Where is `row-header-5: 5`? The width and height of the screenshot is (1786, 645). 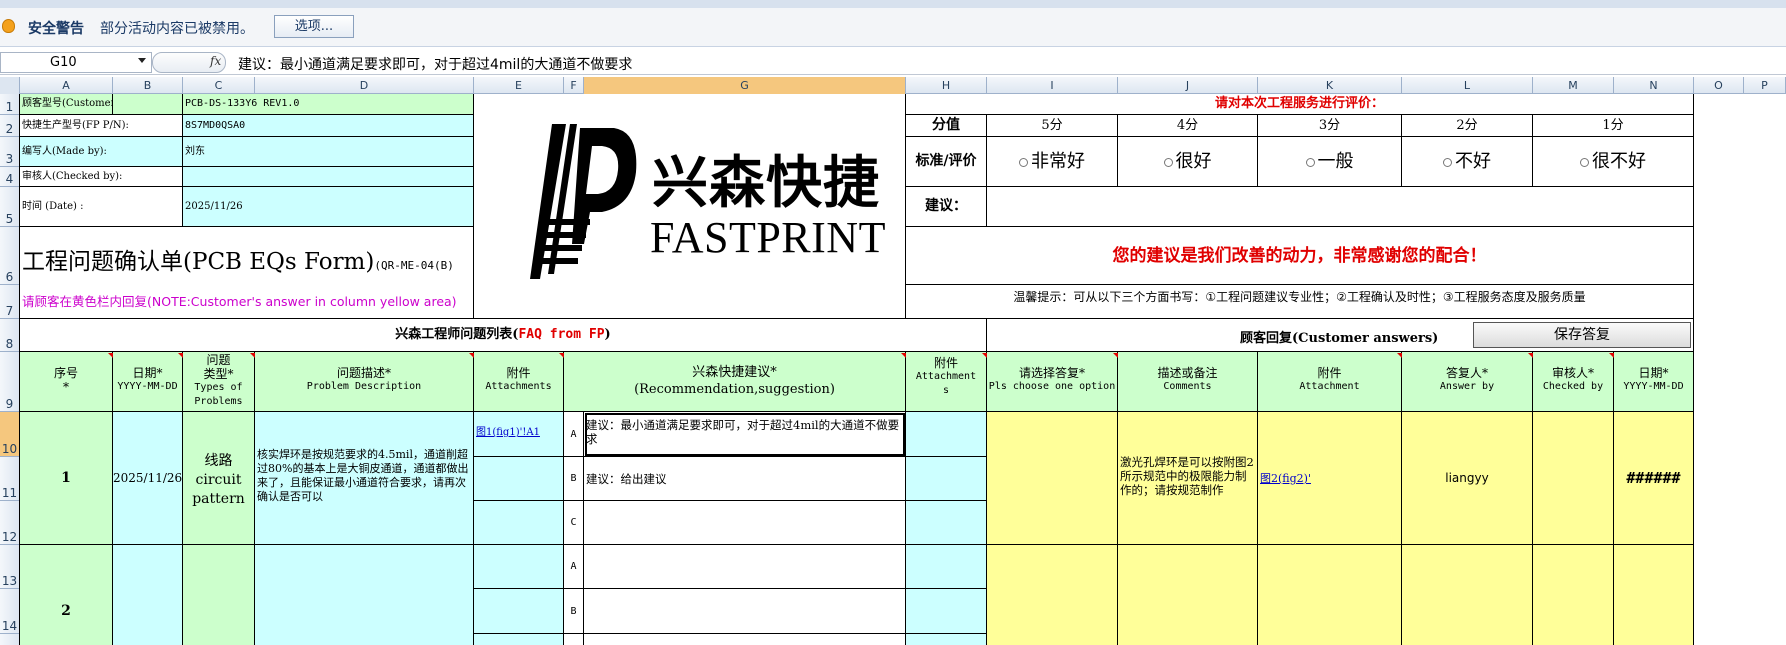
row-header-5: 5 is located at coordinates (10, 207).